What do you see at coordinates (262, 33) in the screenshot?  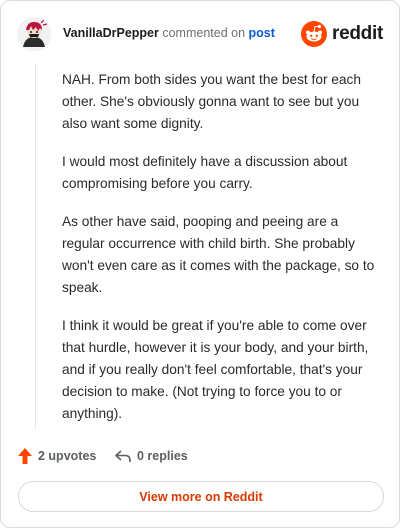 I see `post-link: post` at bounding box center [262, 33].